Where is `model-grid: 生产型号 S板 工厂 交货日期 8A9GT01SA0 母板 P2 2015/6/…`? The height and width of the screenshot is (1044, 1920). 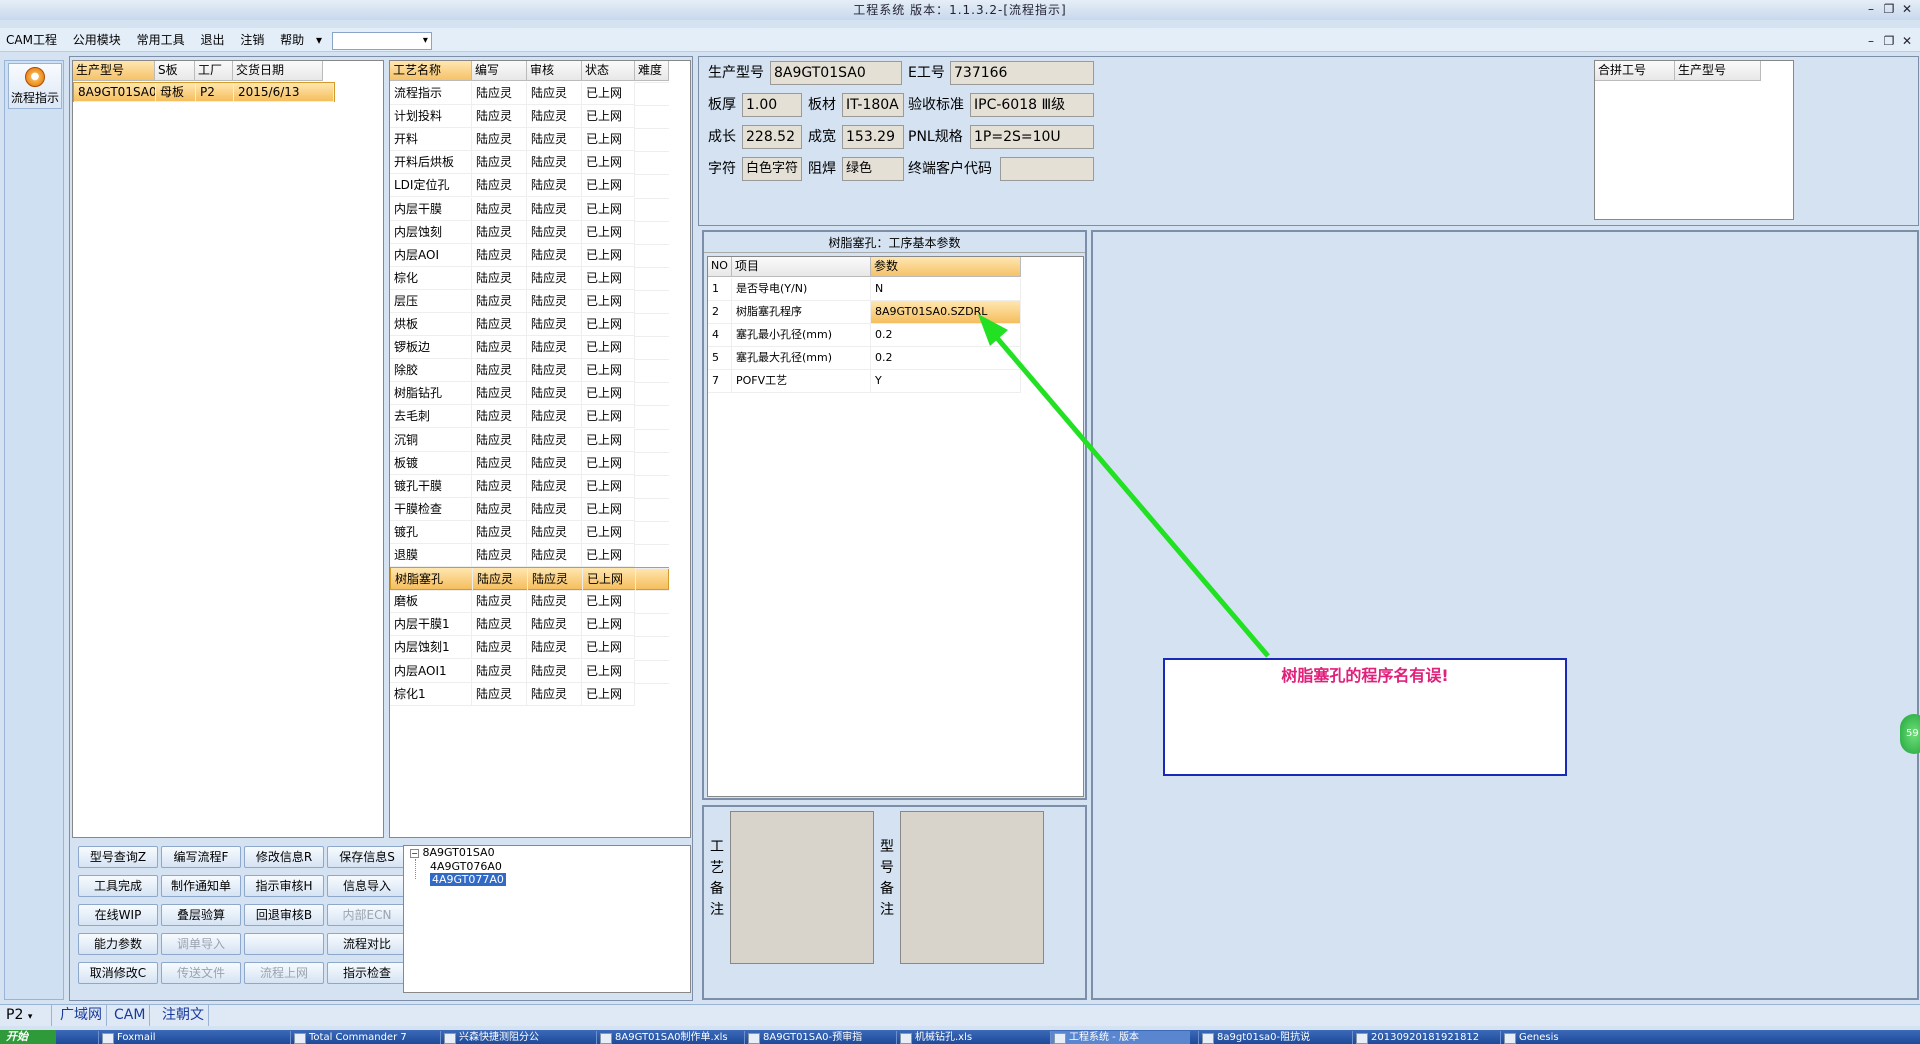 model-grid: 生产型号 S板 工厂 交货日期 8A9GT01SA0 母板 P2 2015/6/… is located at coordinates (228, 449).